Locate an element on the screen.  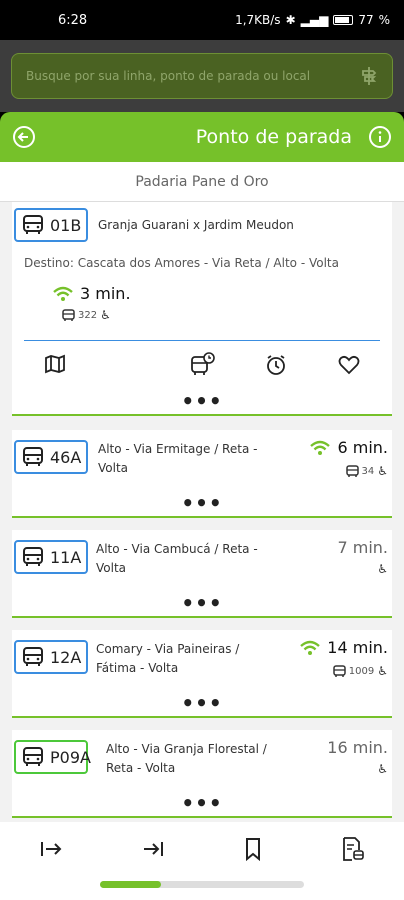
stop-name: Padaria Pane d Oro is located at coordinates (202, 182).